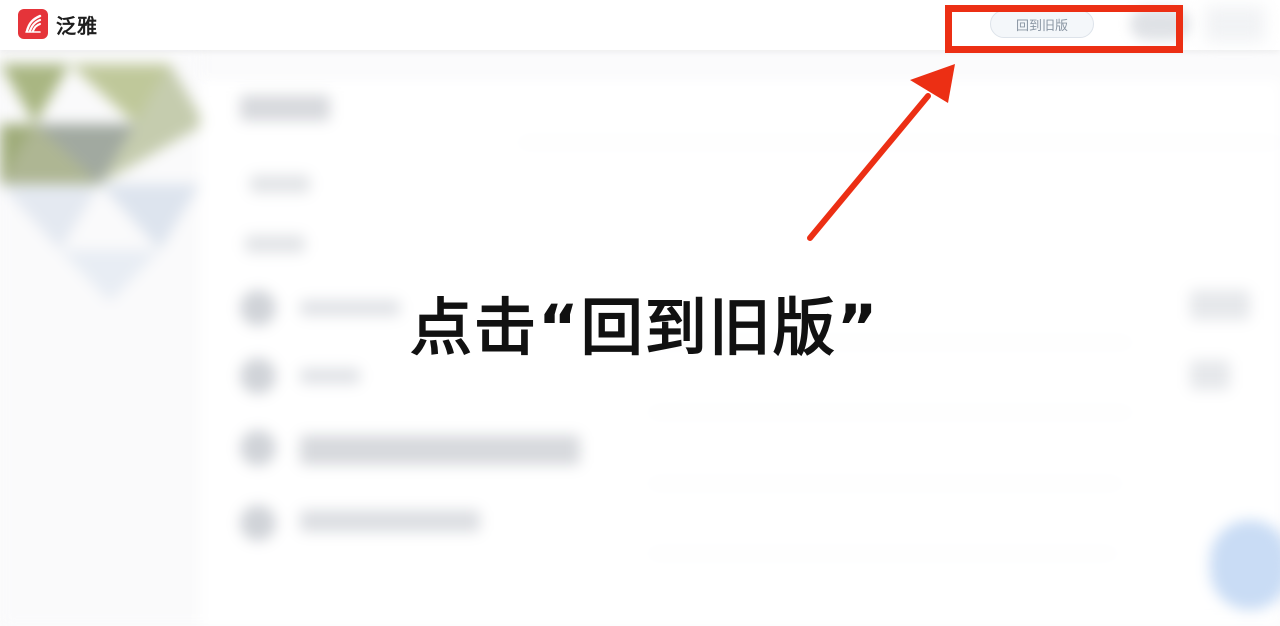 This screenshot has width=1280, height=626. What do you see at coordinates (285, 108) in the screenshot?
I see `blurred-heading` at bounding box center [285, 108].